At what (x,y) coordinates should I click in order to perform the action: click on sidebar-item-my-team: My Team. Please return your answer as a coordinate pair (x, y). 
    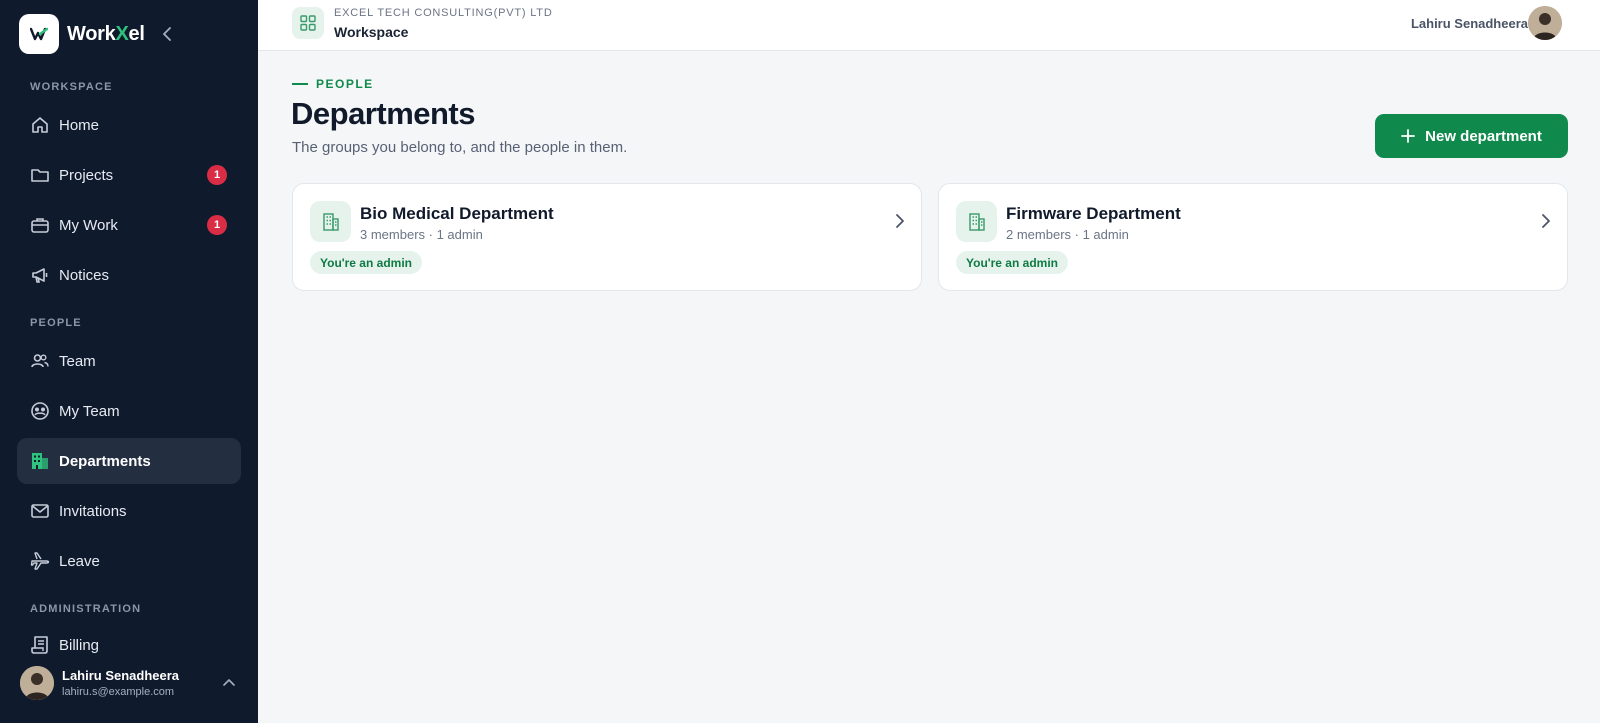
    Looking at the image, I should click on (129, 411).